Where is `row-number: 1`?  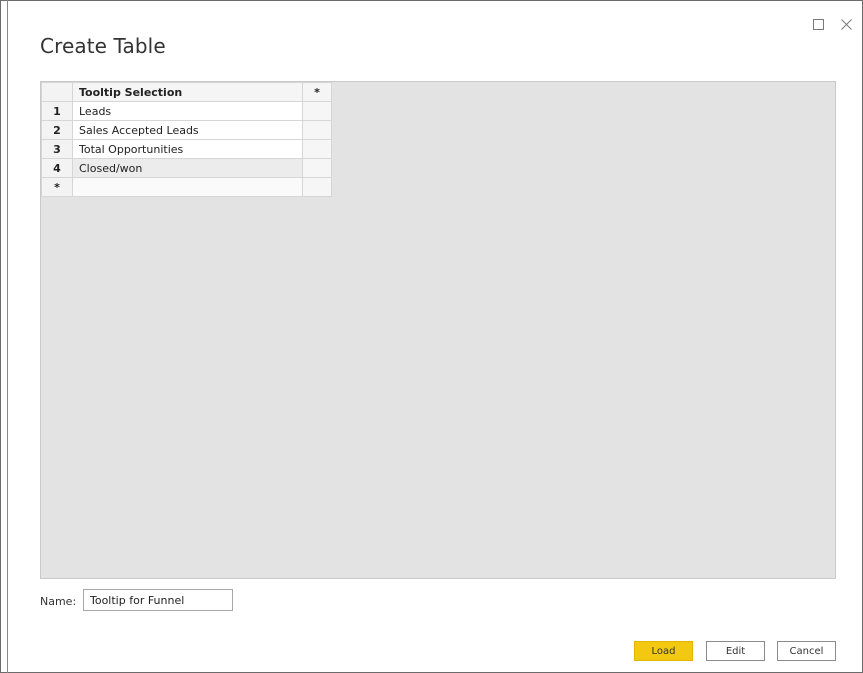 row-number: 1 is located at coordinates (57, 111).